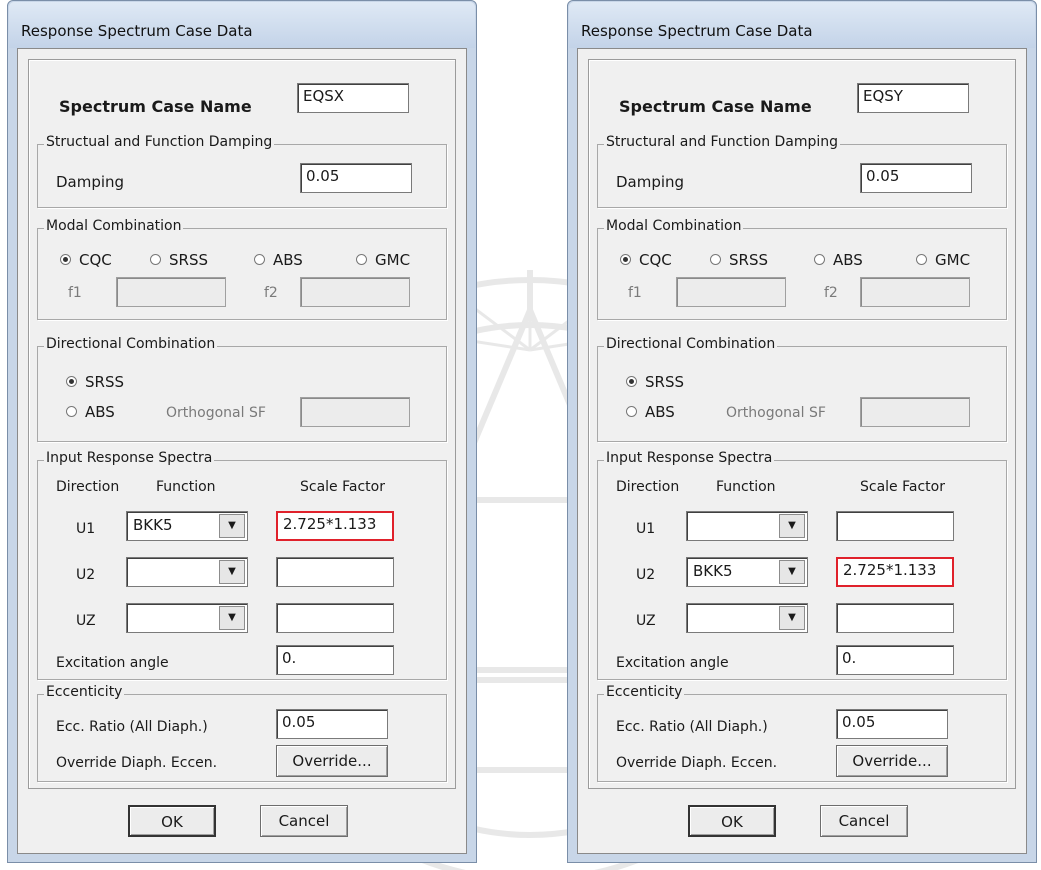 This screenshot has height=870, width=1041. Describe the element at coordinates (895, 526) in the screenshot. I see `scale-factor-input-u1` at that location.